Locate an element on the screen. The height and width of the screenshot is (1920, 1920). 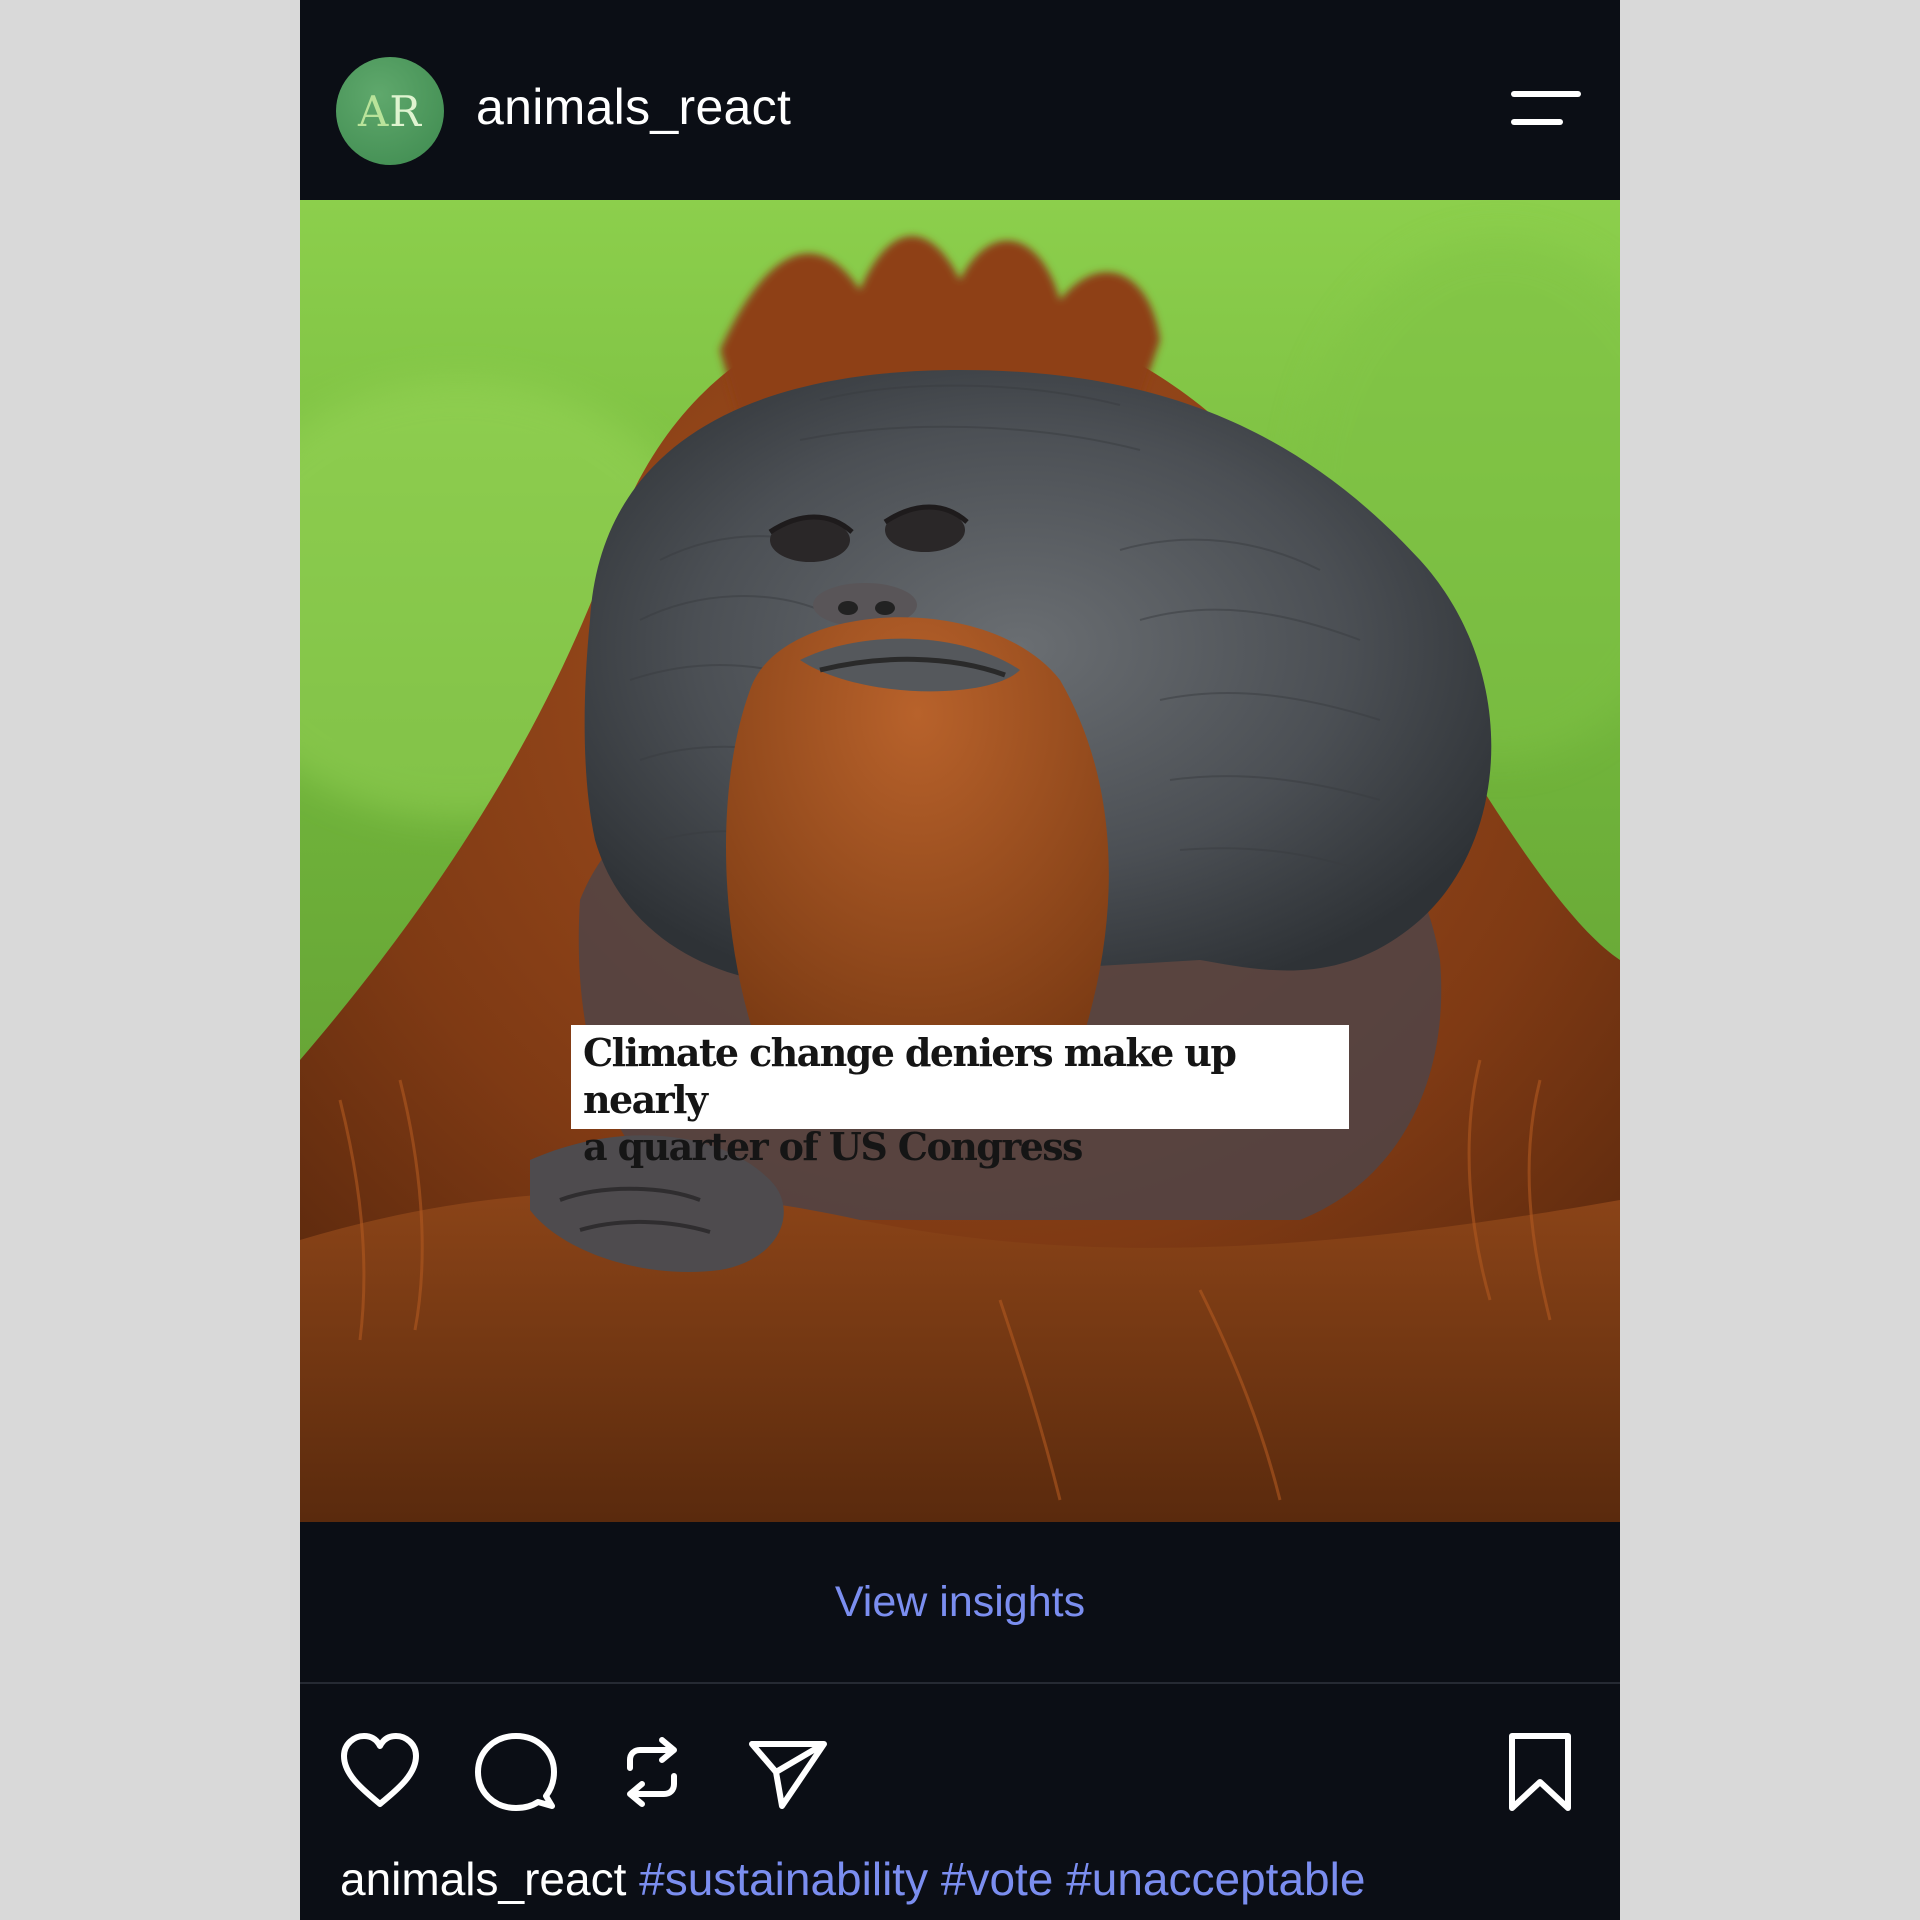
hamburger-menu-icon is located at coordinates (1546, 108).